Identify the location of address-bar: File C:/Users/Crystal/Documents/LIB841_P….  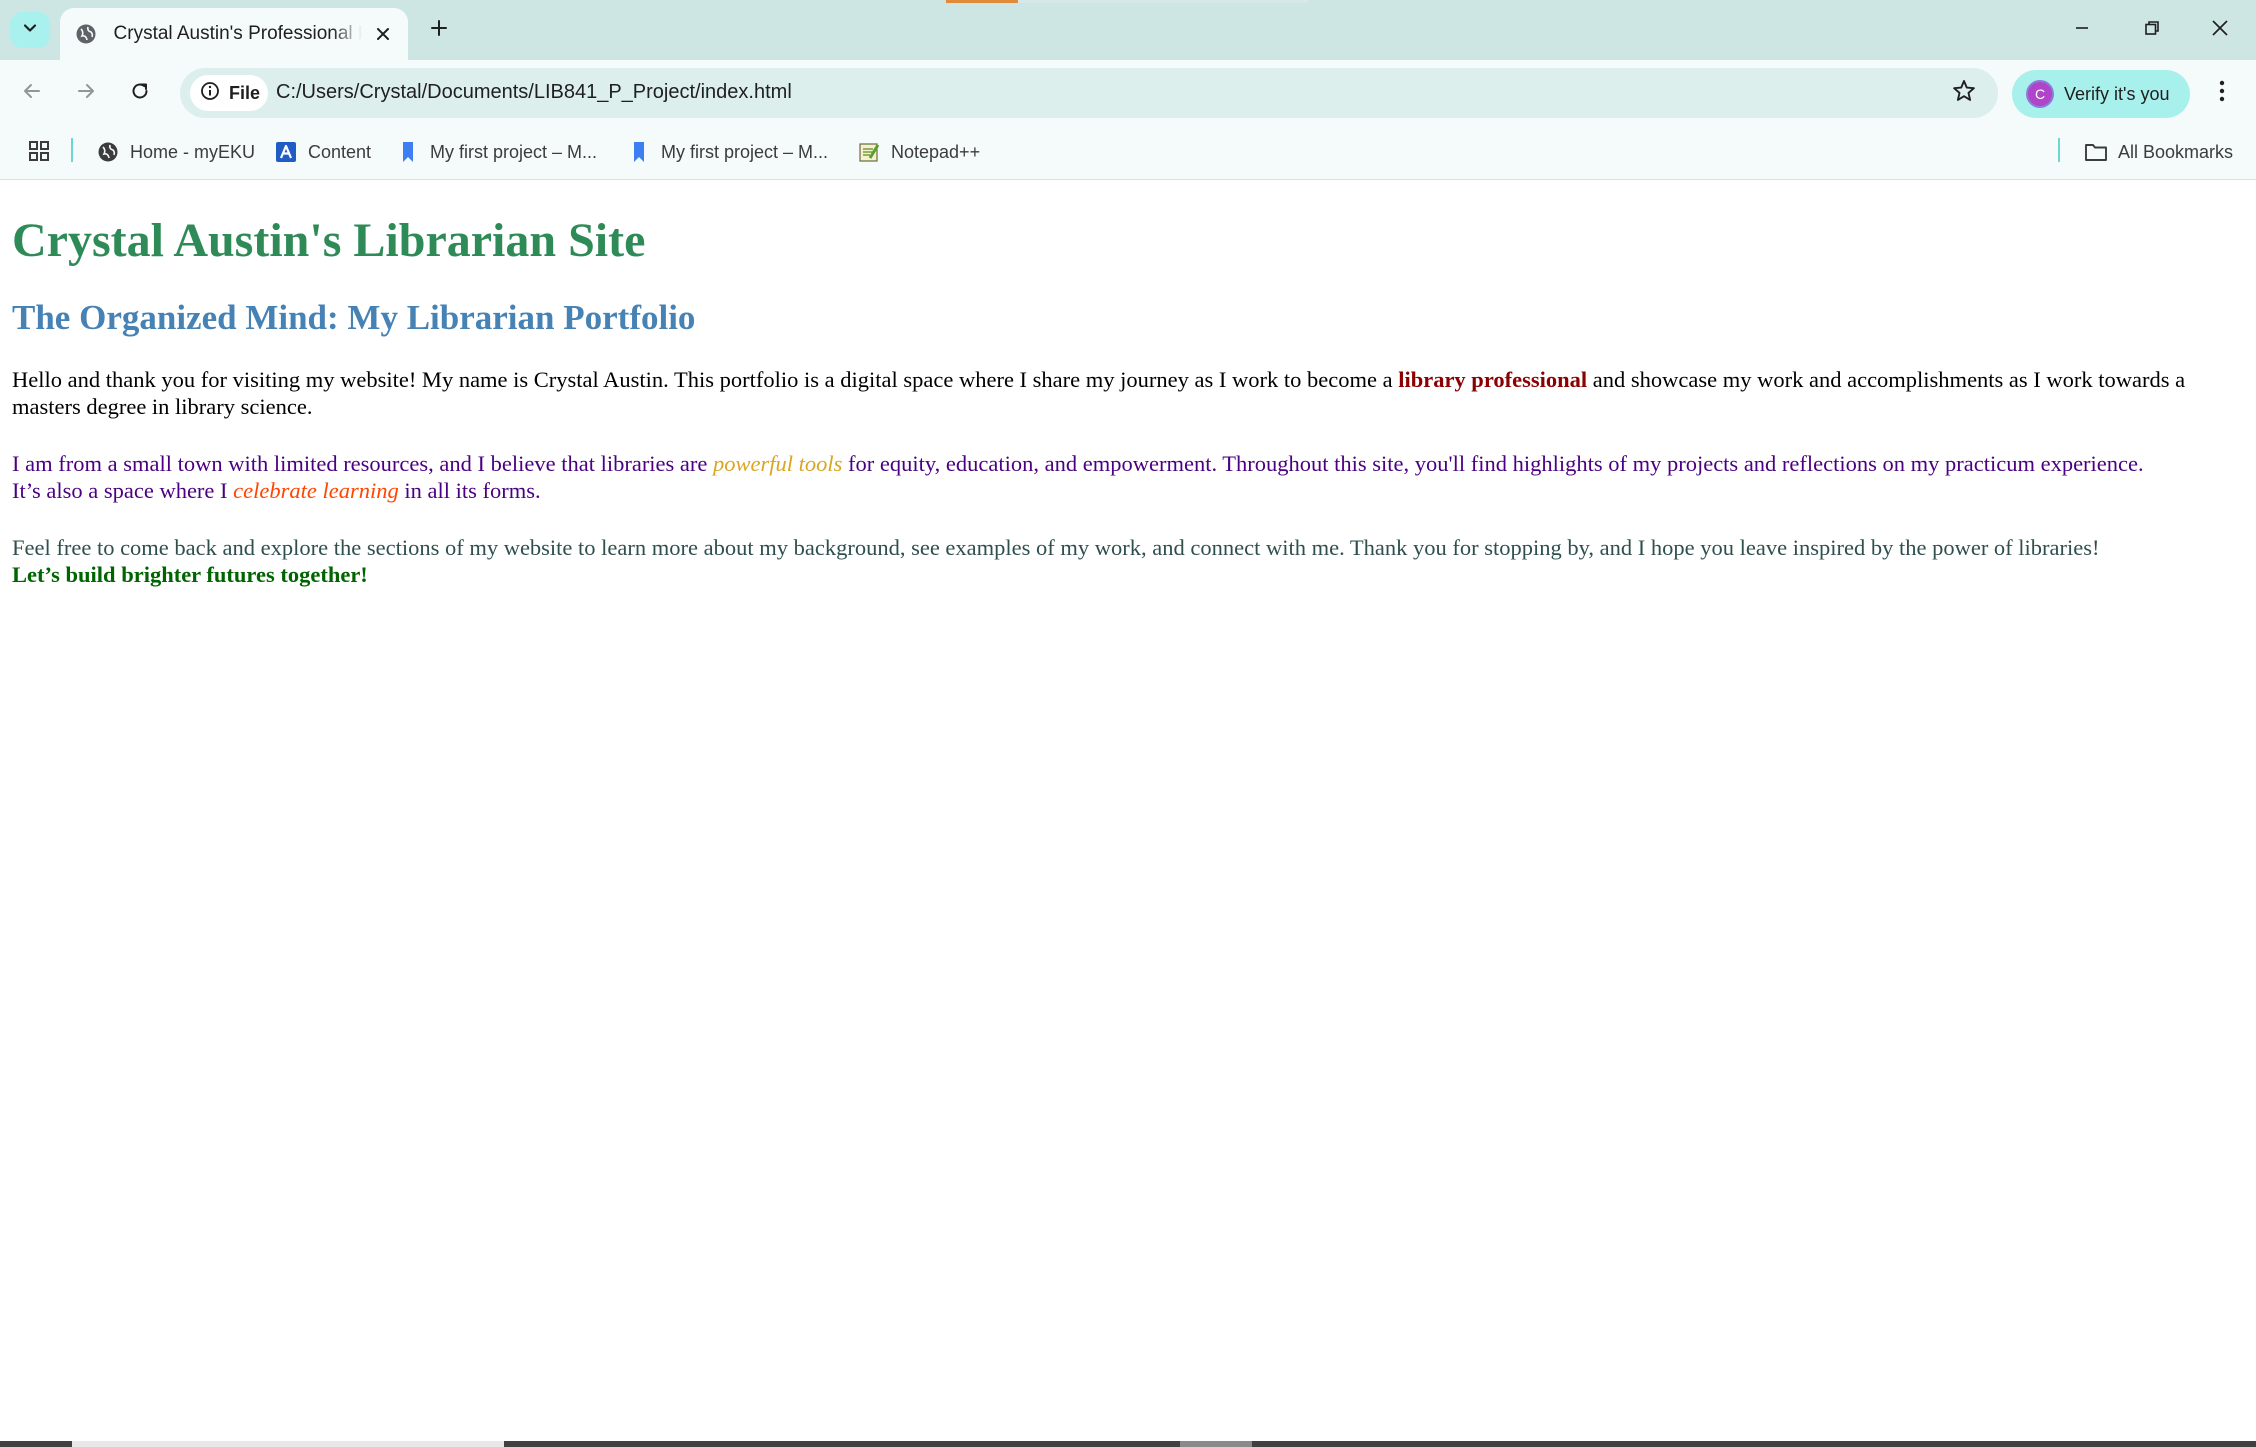
(1089, 93).